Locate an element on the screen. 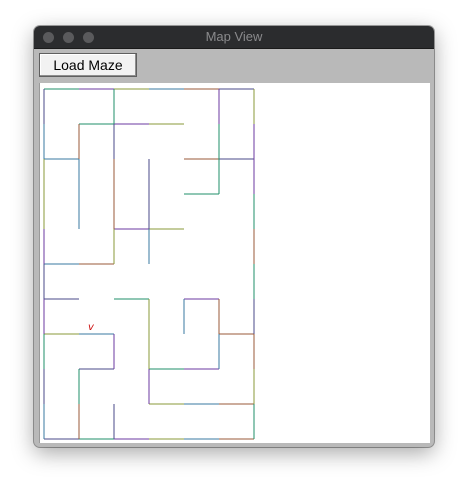 Image resolution: width=468 pixels, height=490 pixels. window-title: Map View is located at coordinates (234, 36).